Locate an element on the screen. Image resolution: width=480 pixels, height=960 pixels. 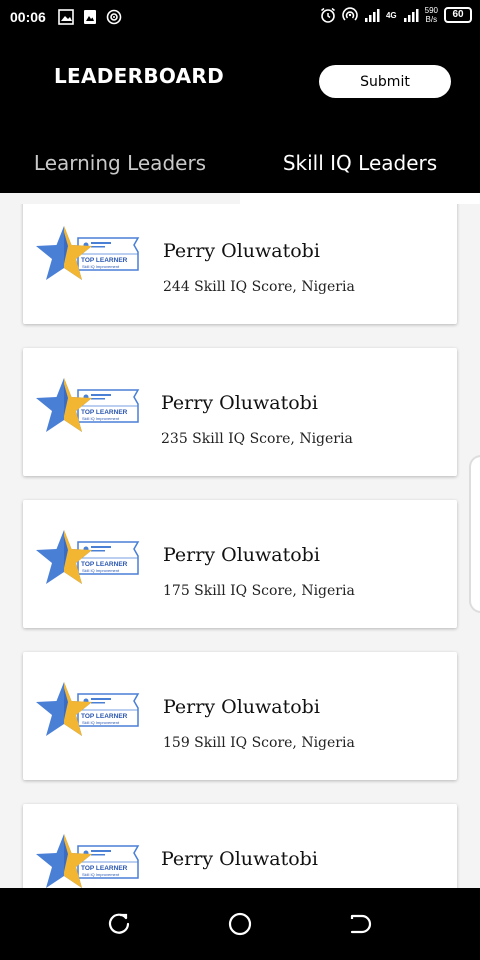
submit-button: Submit is located at coordinates (385, 81).